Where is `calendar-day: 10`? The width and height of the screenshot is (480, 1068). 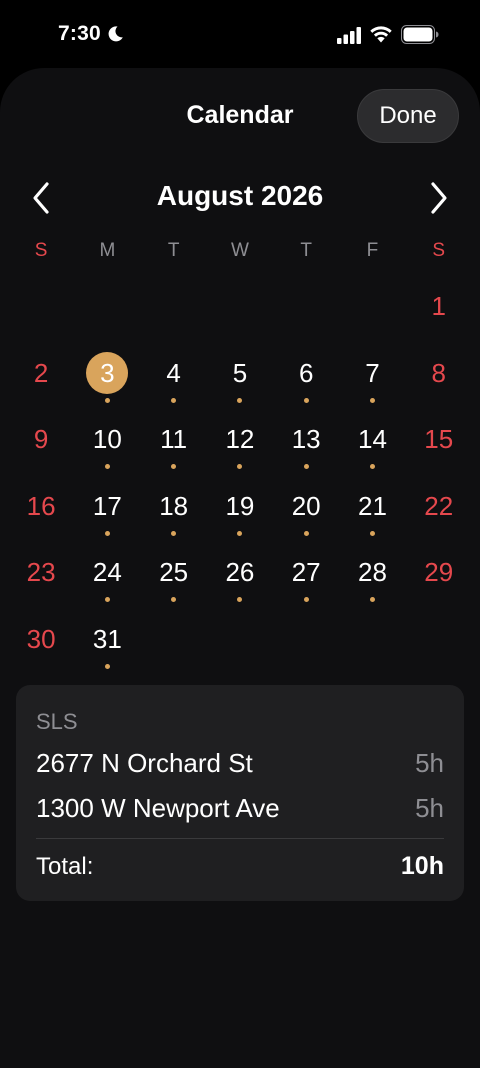 calendar-day: 10 is located at coordinates (107, 437).